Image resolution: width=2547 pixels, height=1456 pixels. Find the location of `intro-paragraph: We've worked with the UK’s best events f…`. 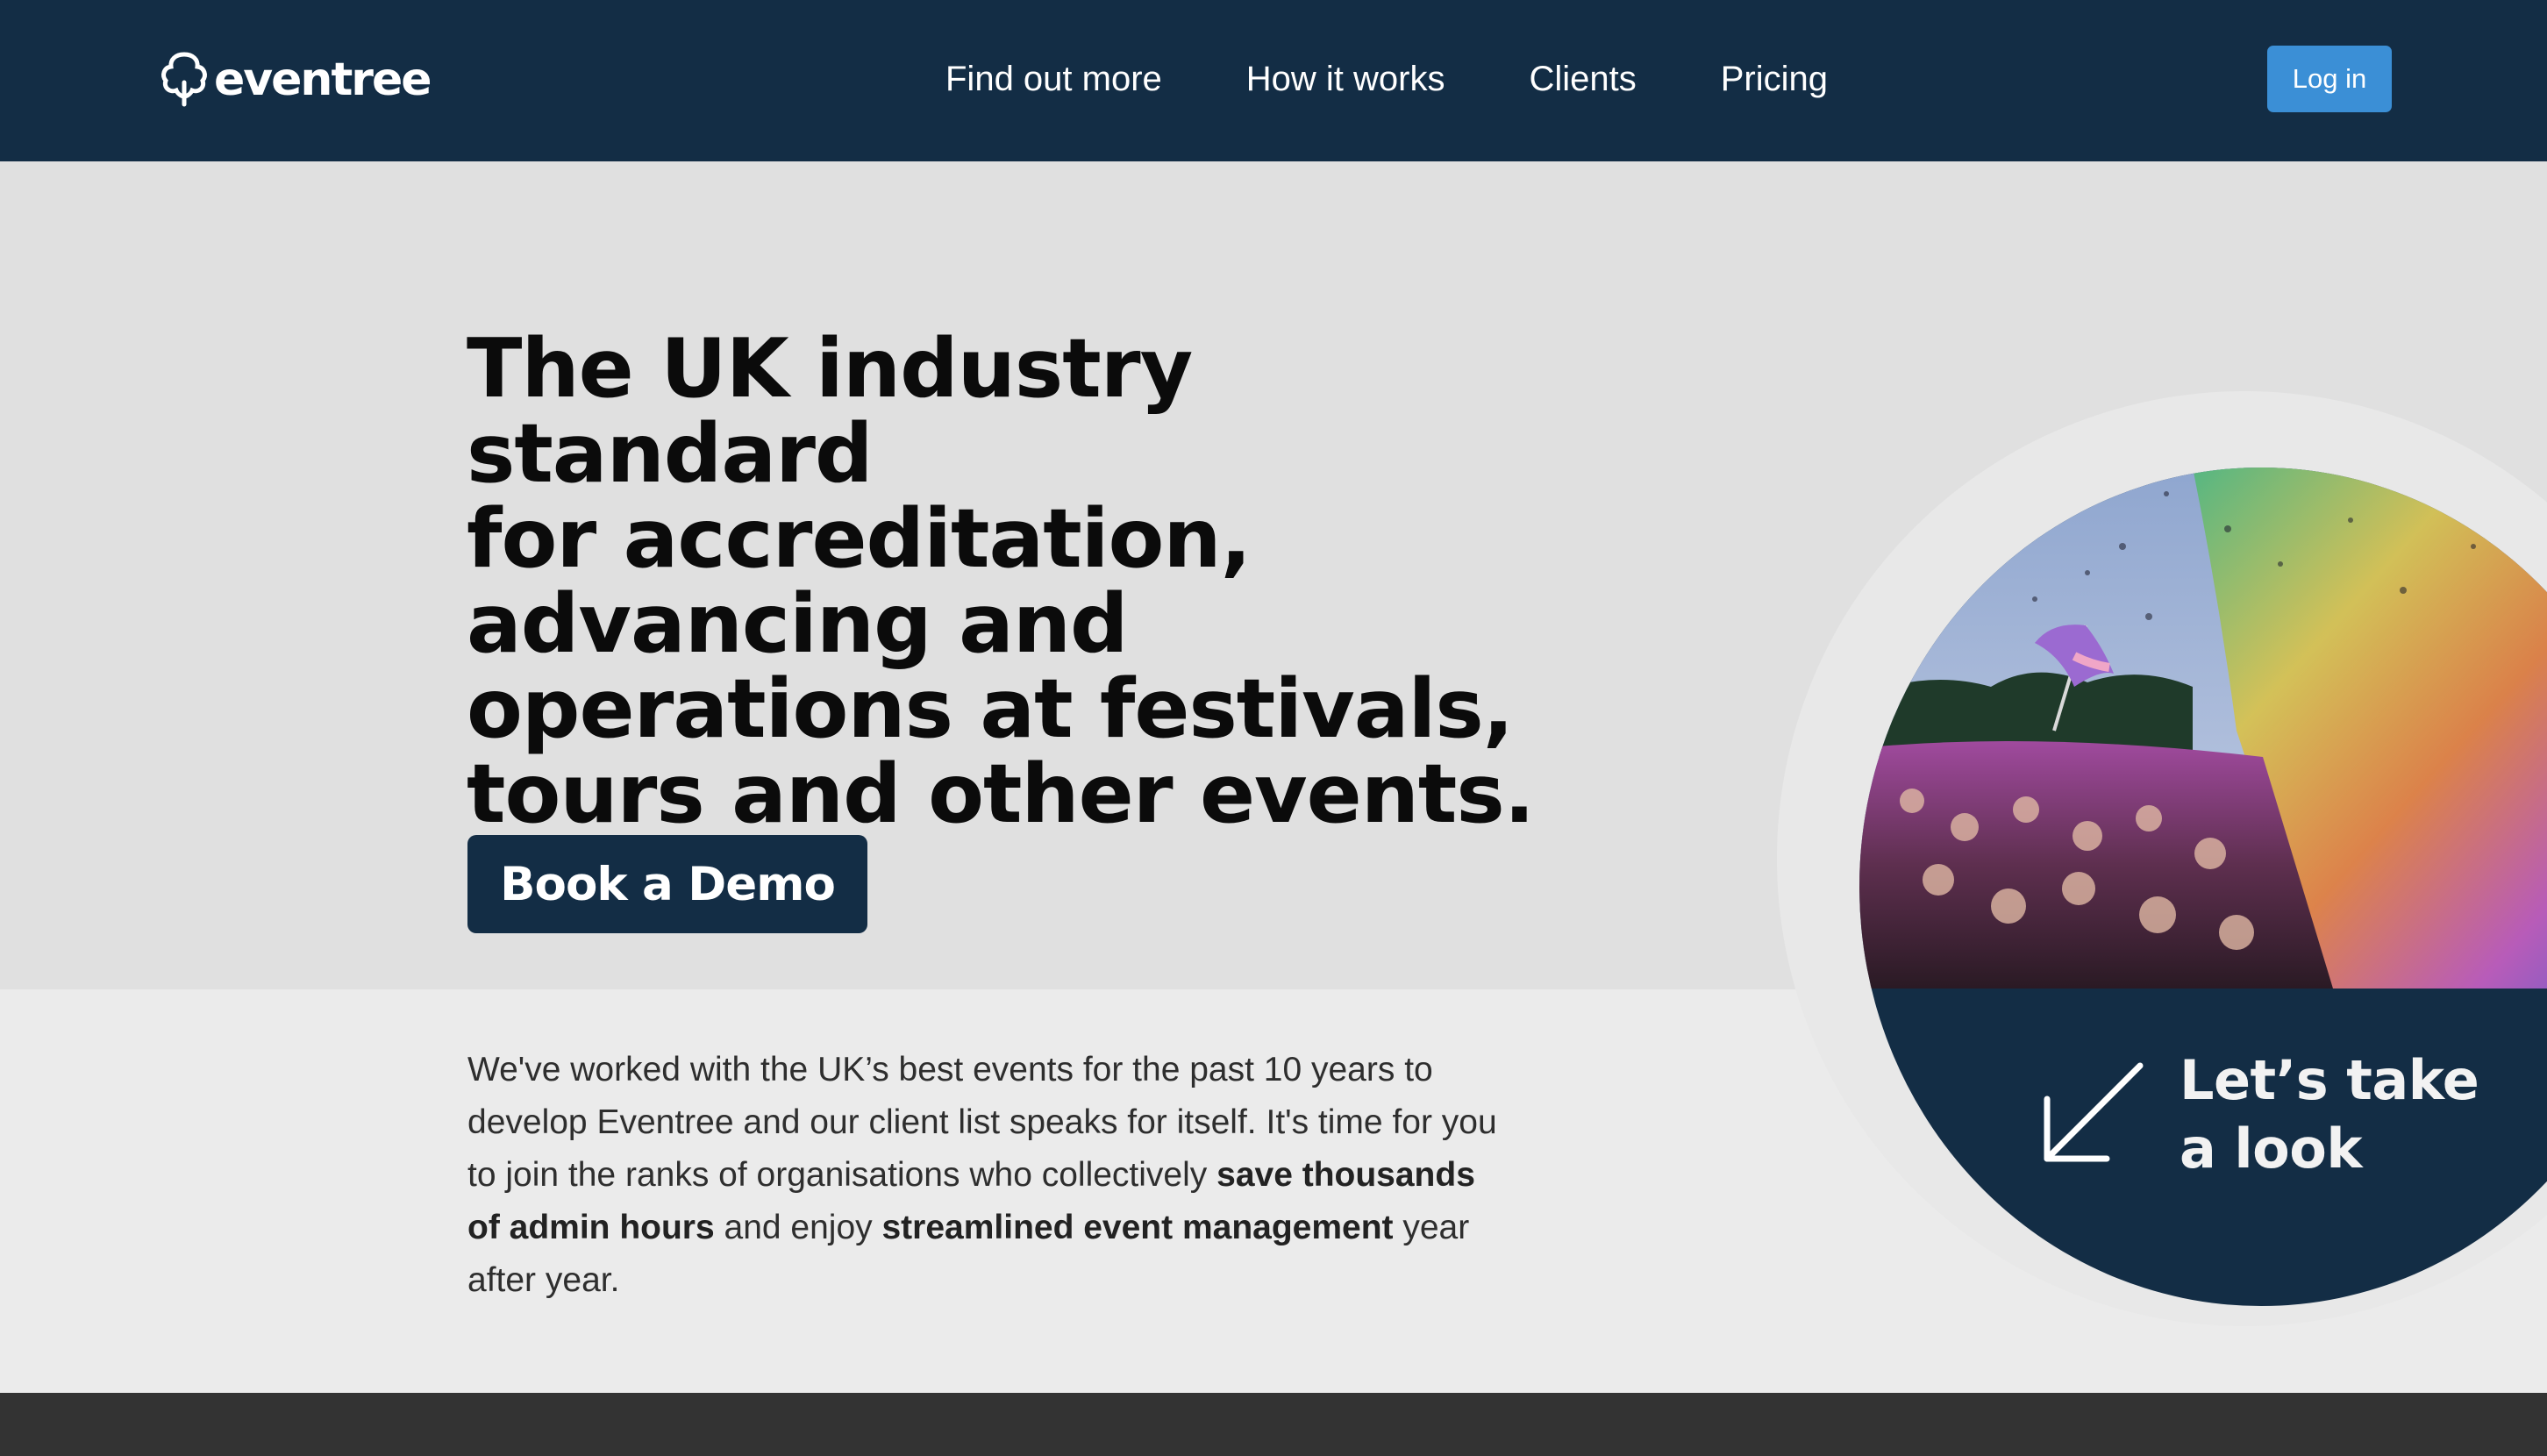

intro-paragraph: We've worked with the UK’s best events f… is located at coordinates (989, 1175).